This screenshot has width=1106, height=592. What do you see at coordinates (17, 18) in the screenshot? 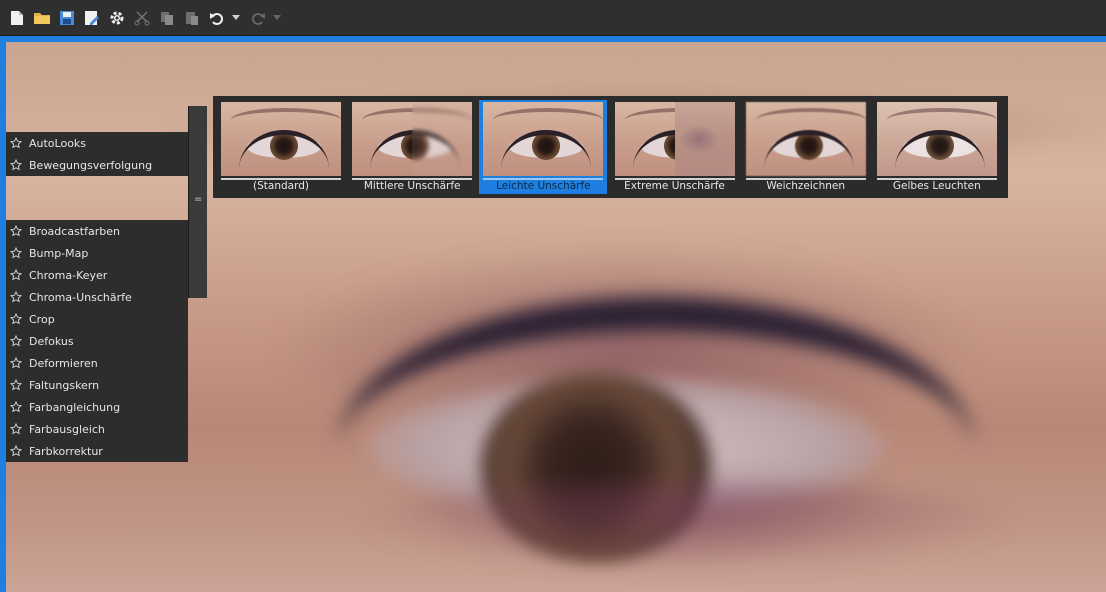
I see `new-file-icon` at bounding box center [17, 18].